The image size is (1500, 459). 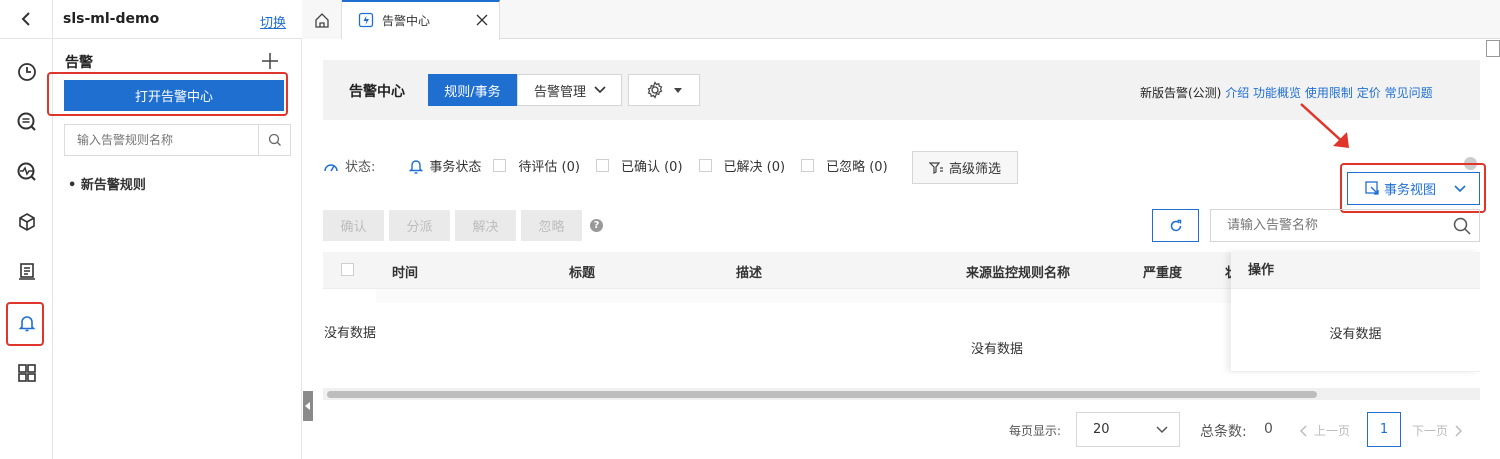 I want to click on link-pricing: 定价, so click(x=1369, y=93).